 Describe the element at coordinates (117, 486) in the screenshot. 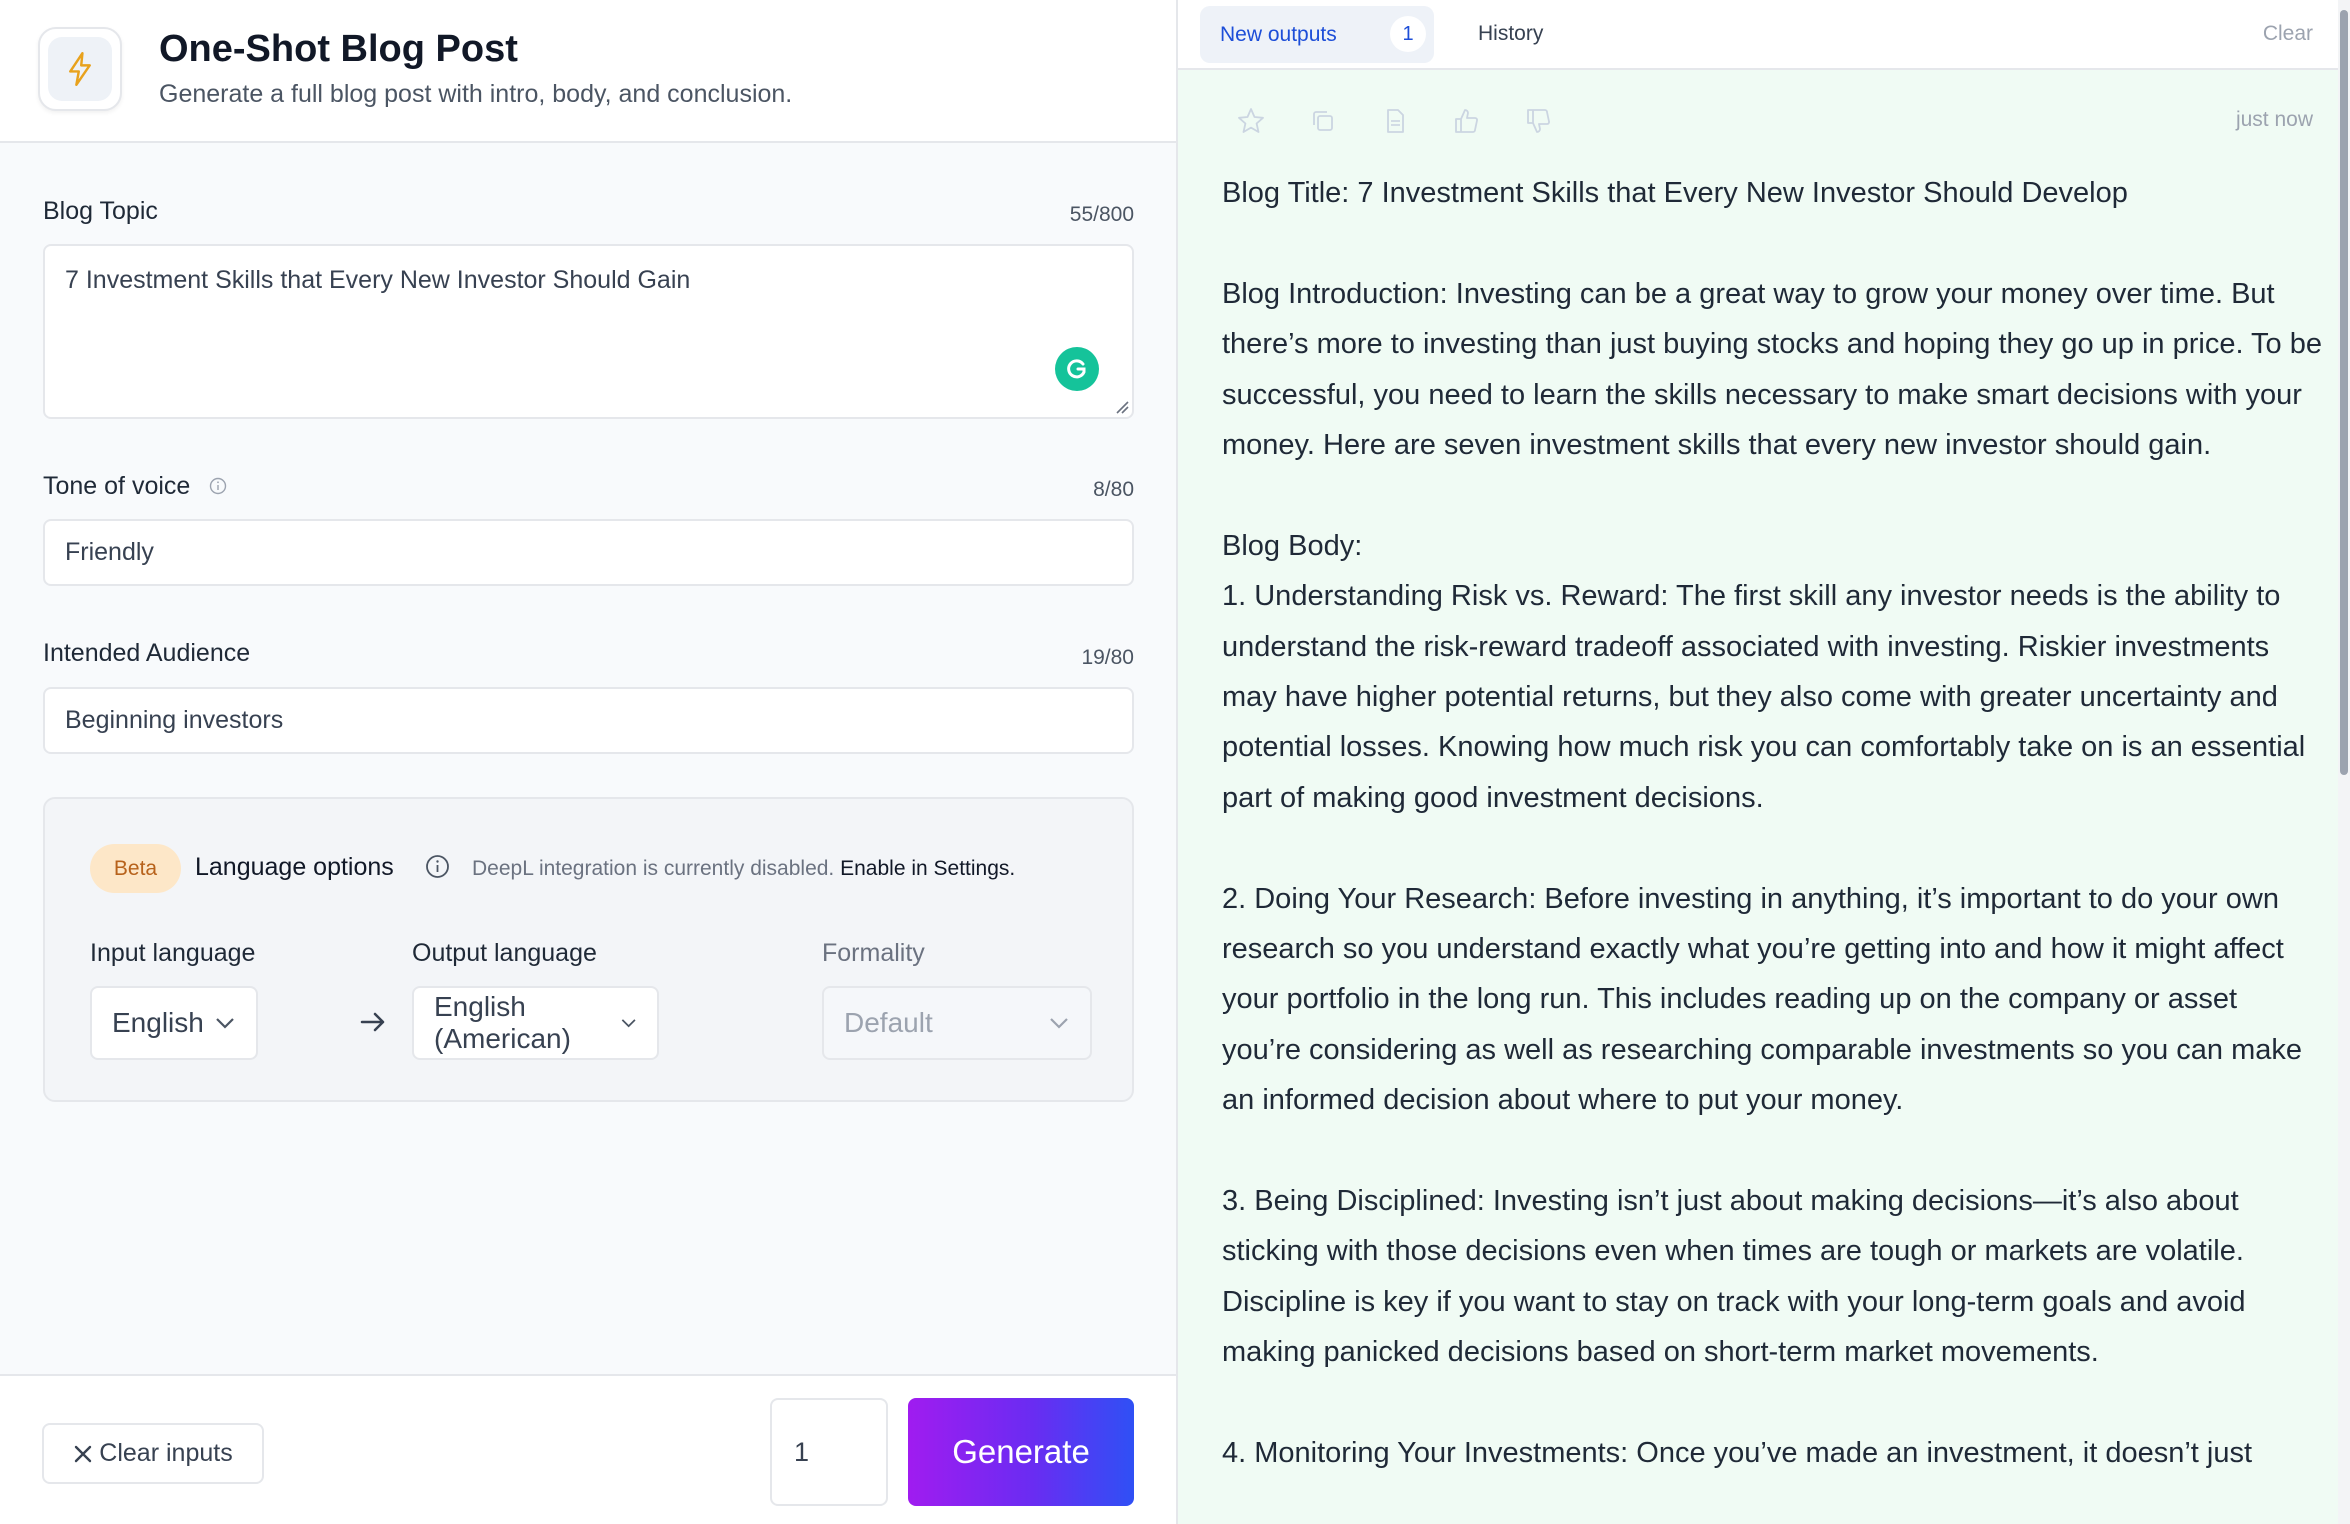

I see `tone-label: Tone of voice` at that location.